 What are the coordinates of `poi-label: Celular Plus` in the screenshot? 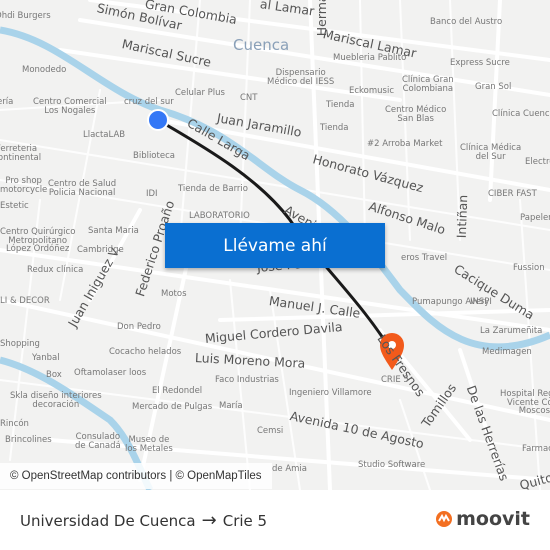 It's located at (200, 93).